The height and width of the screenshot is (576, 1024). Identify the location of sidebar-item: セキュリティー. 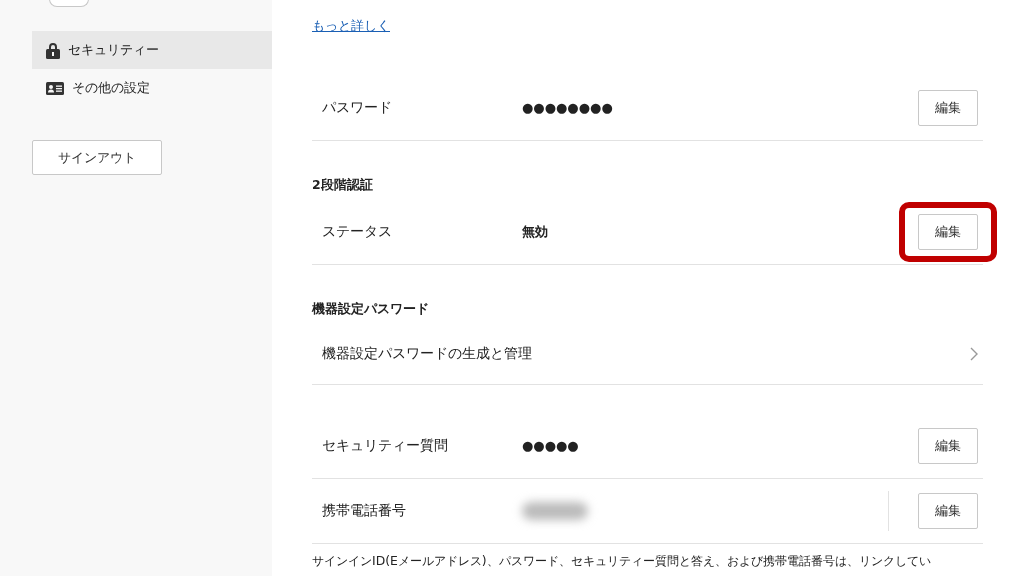
(152, 50).